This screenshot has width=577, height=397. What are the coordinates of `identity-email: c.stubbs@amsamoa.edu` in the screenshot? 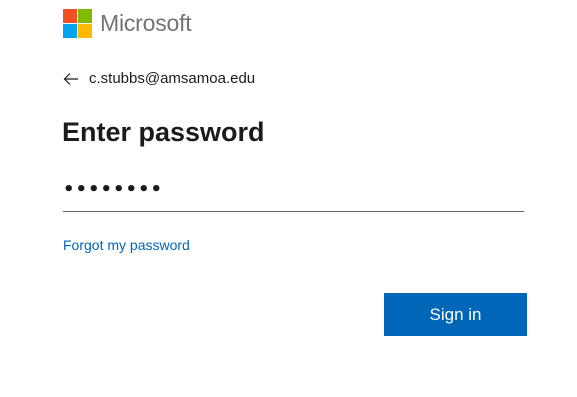 It's located at (172, 78).